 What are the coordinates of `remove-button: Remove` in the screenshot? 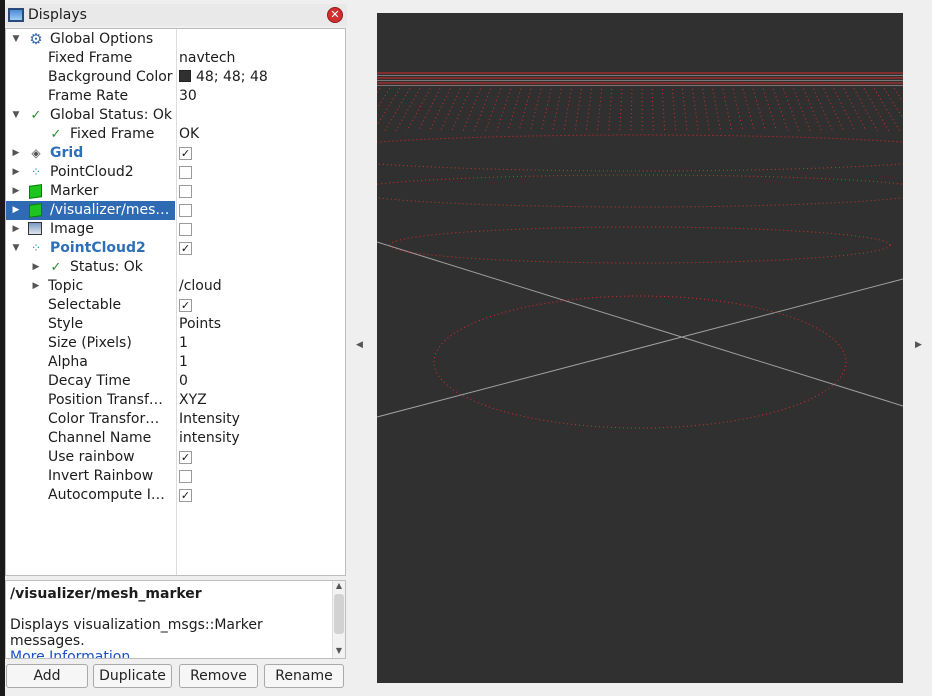 It's located at (218, 676).